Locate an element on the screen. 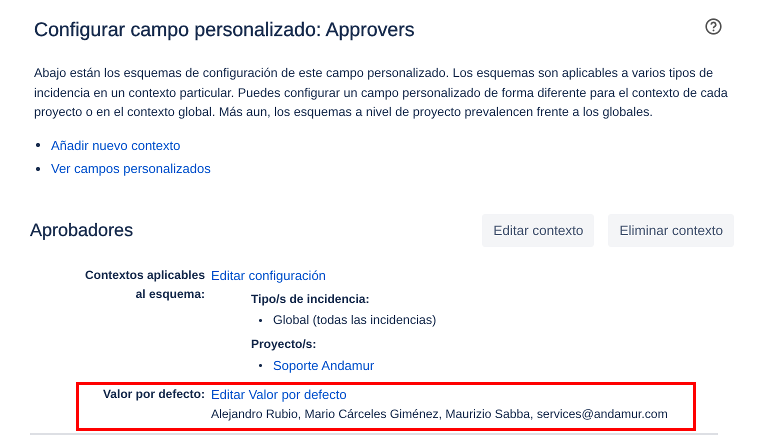  page-link: Añadir nuevo contexto is located at coordinates (115, 145).